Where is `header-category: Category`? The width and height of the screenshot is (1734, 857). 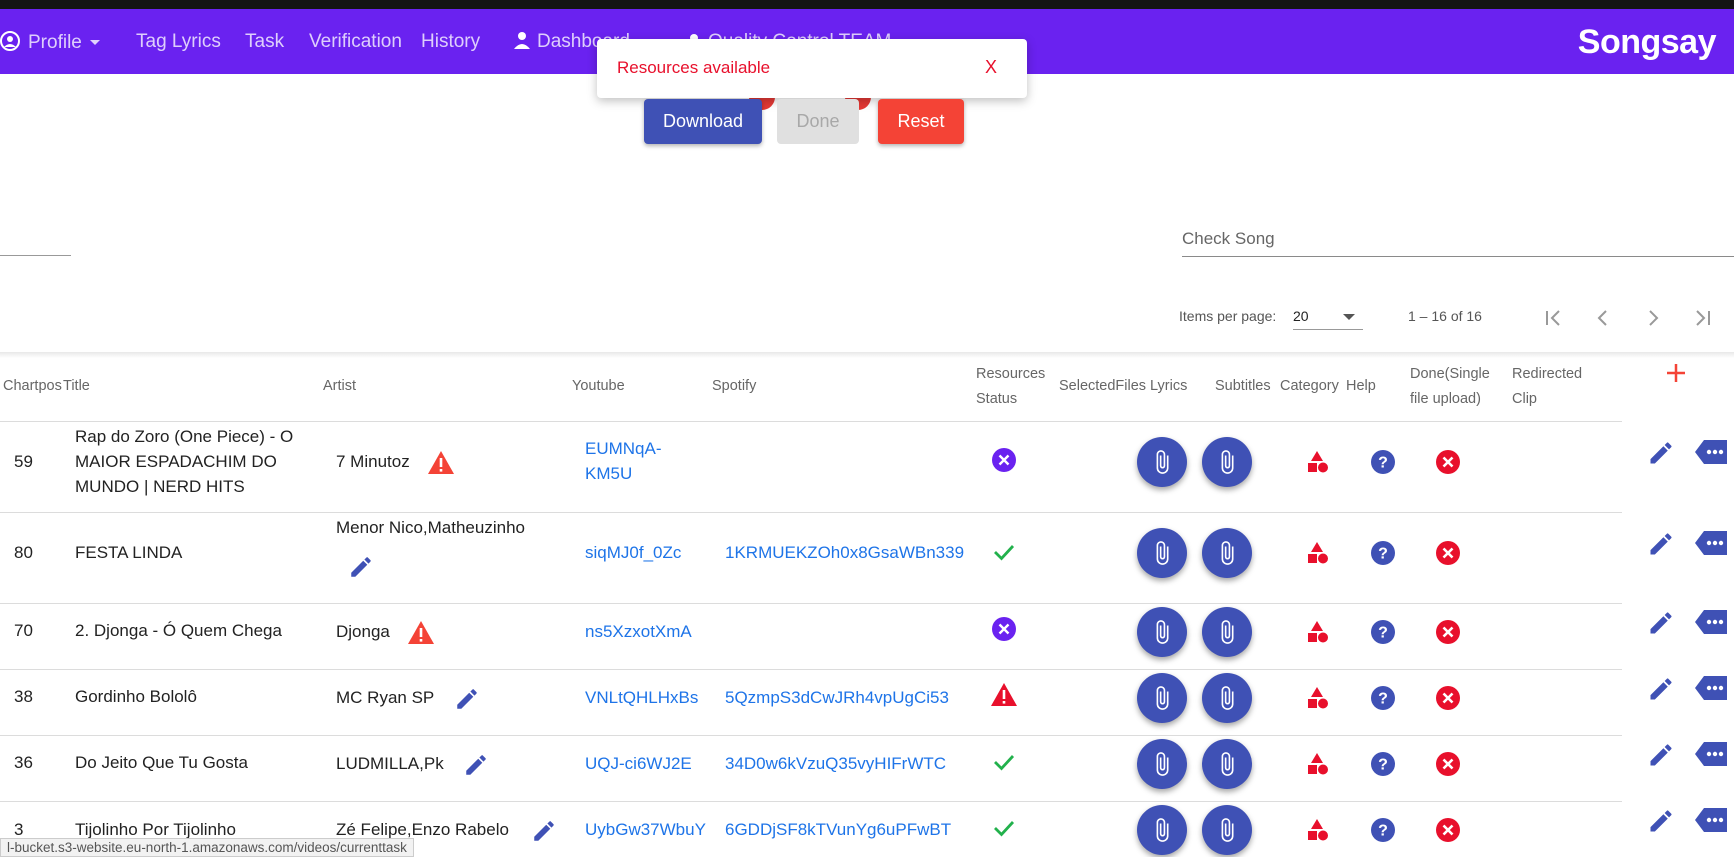
header-category: Category is located at coordinates (1309, 386).